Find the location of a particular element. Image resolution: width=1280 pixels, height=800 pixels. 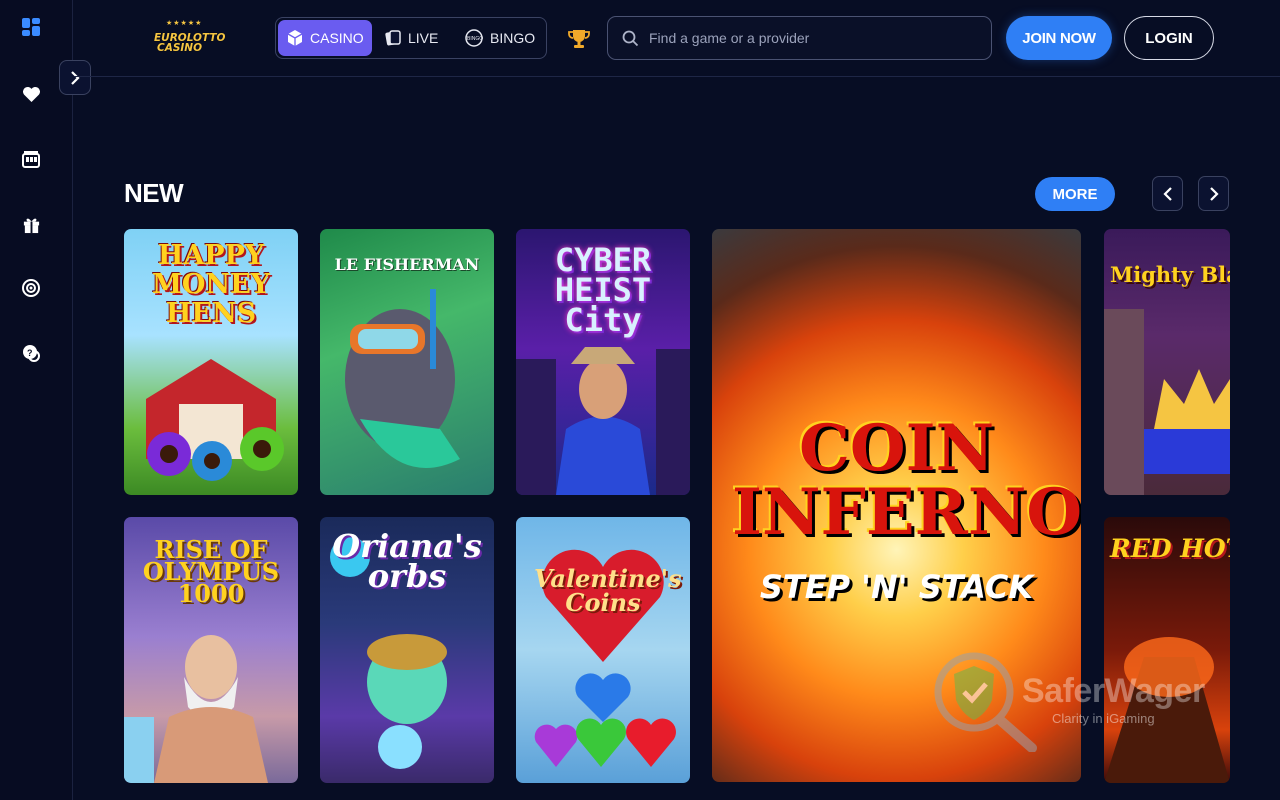

svg-text: BINGO is located at coordinates (475, 39).